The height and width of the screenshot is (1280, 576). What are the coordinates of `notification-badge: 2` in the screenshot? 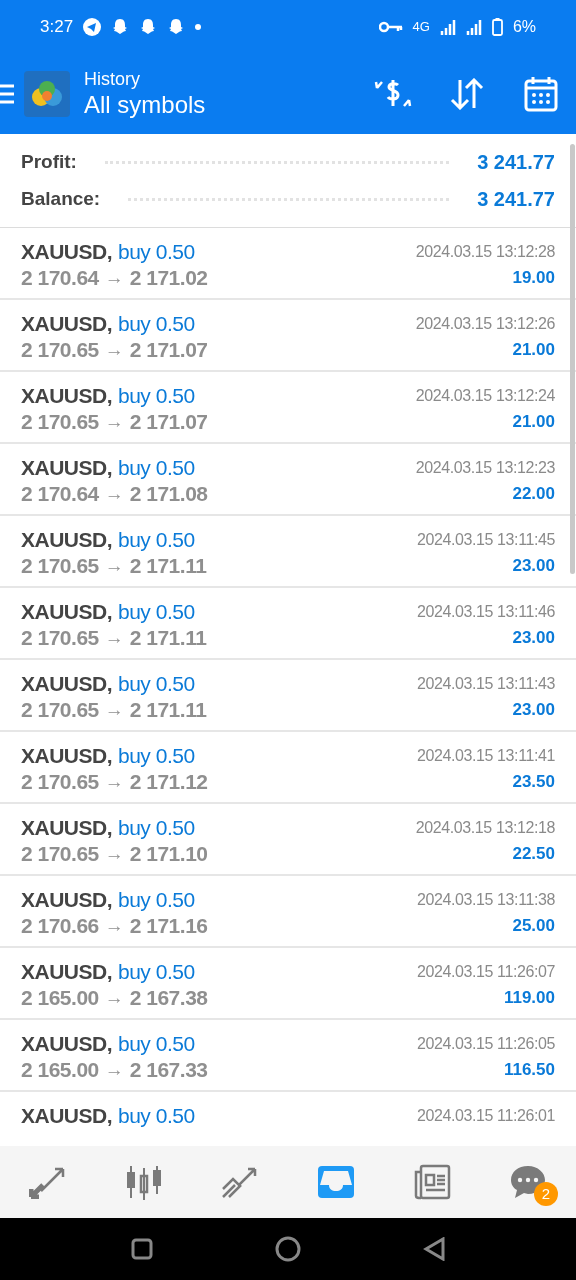 It's located at (546, 1194).